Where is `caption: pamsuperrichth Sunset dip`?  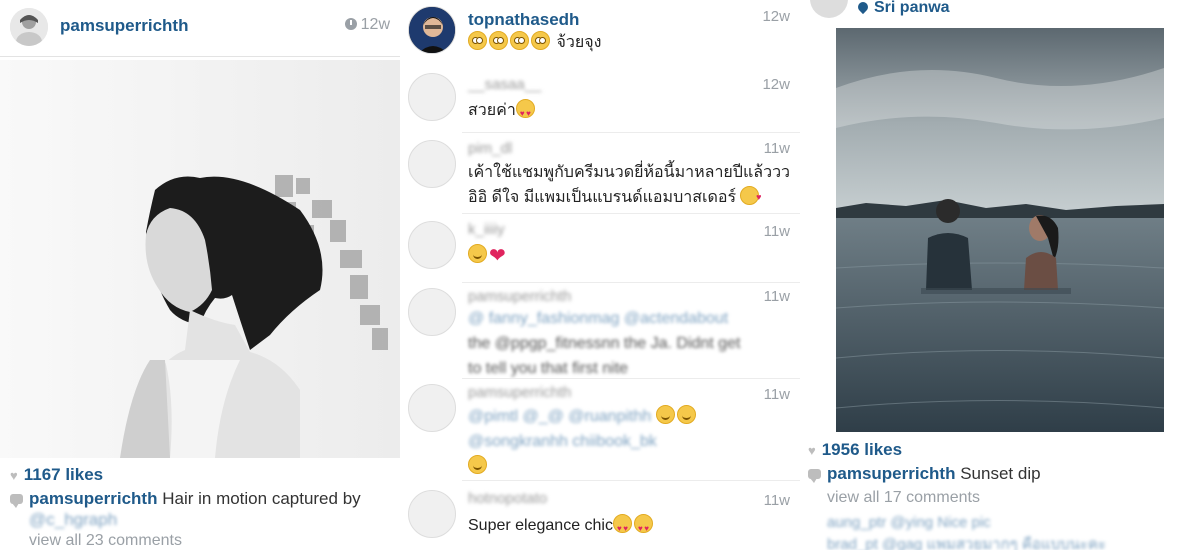 caption: pamsuperrichth Sunset dip is located at coordinates (1000, 473).